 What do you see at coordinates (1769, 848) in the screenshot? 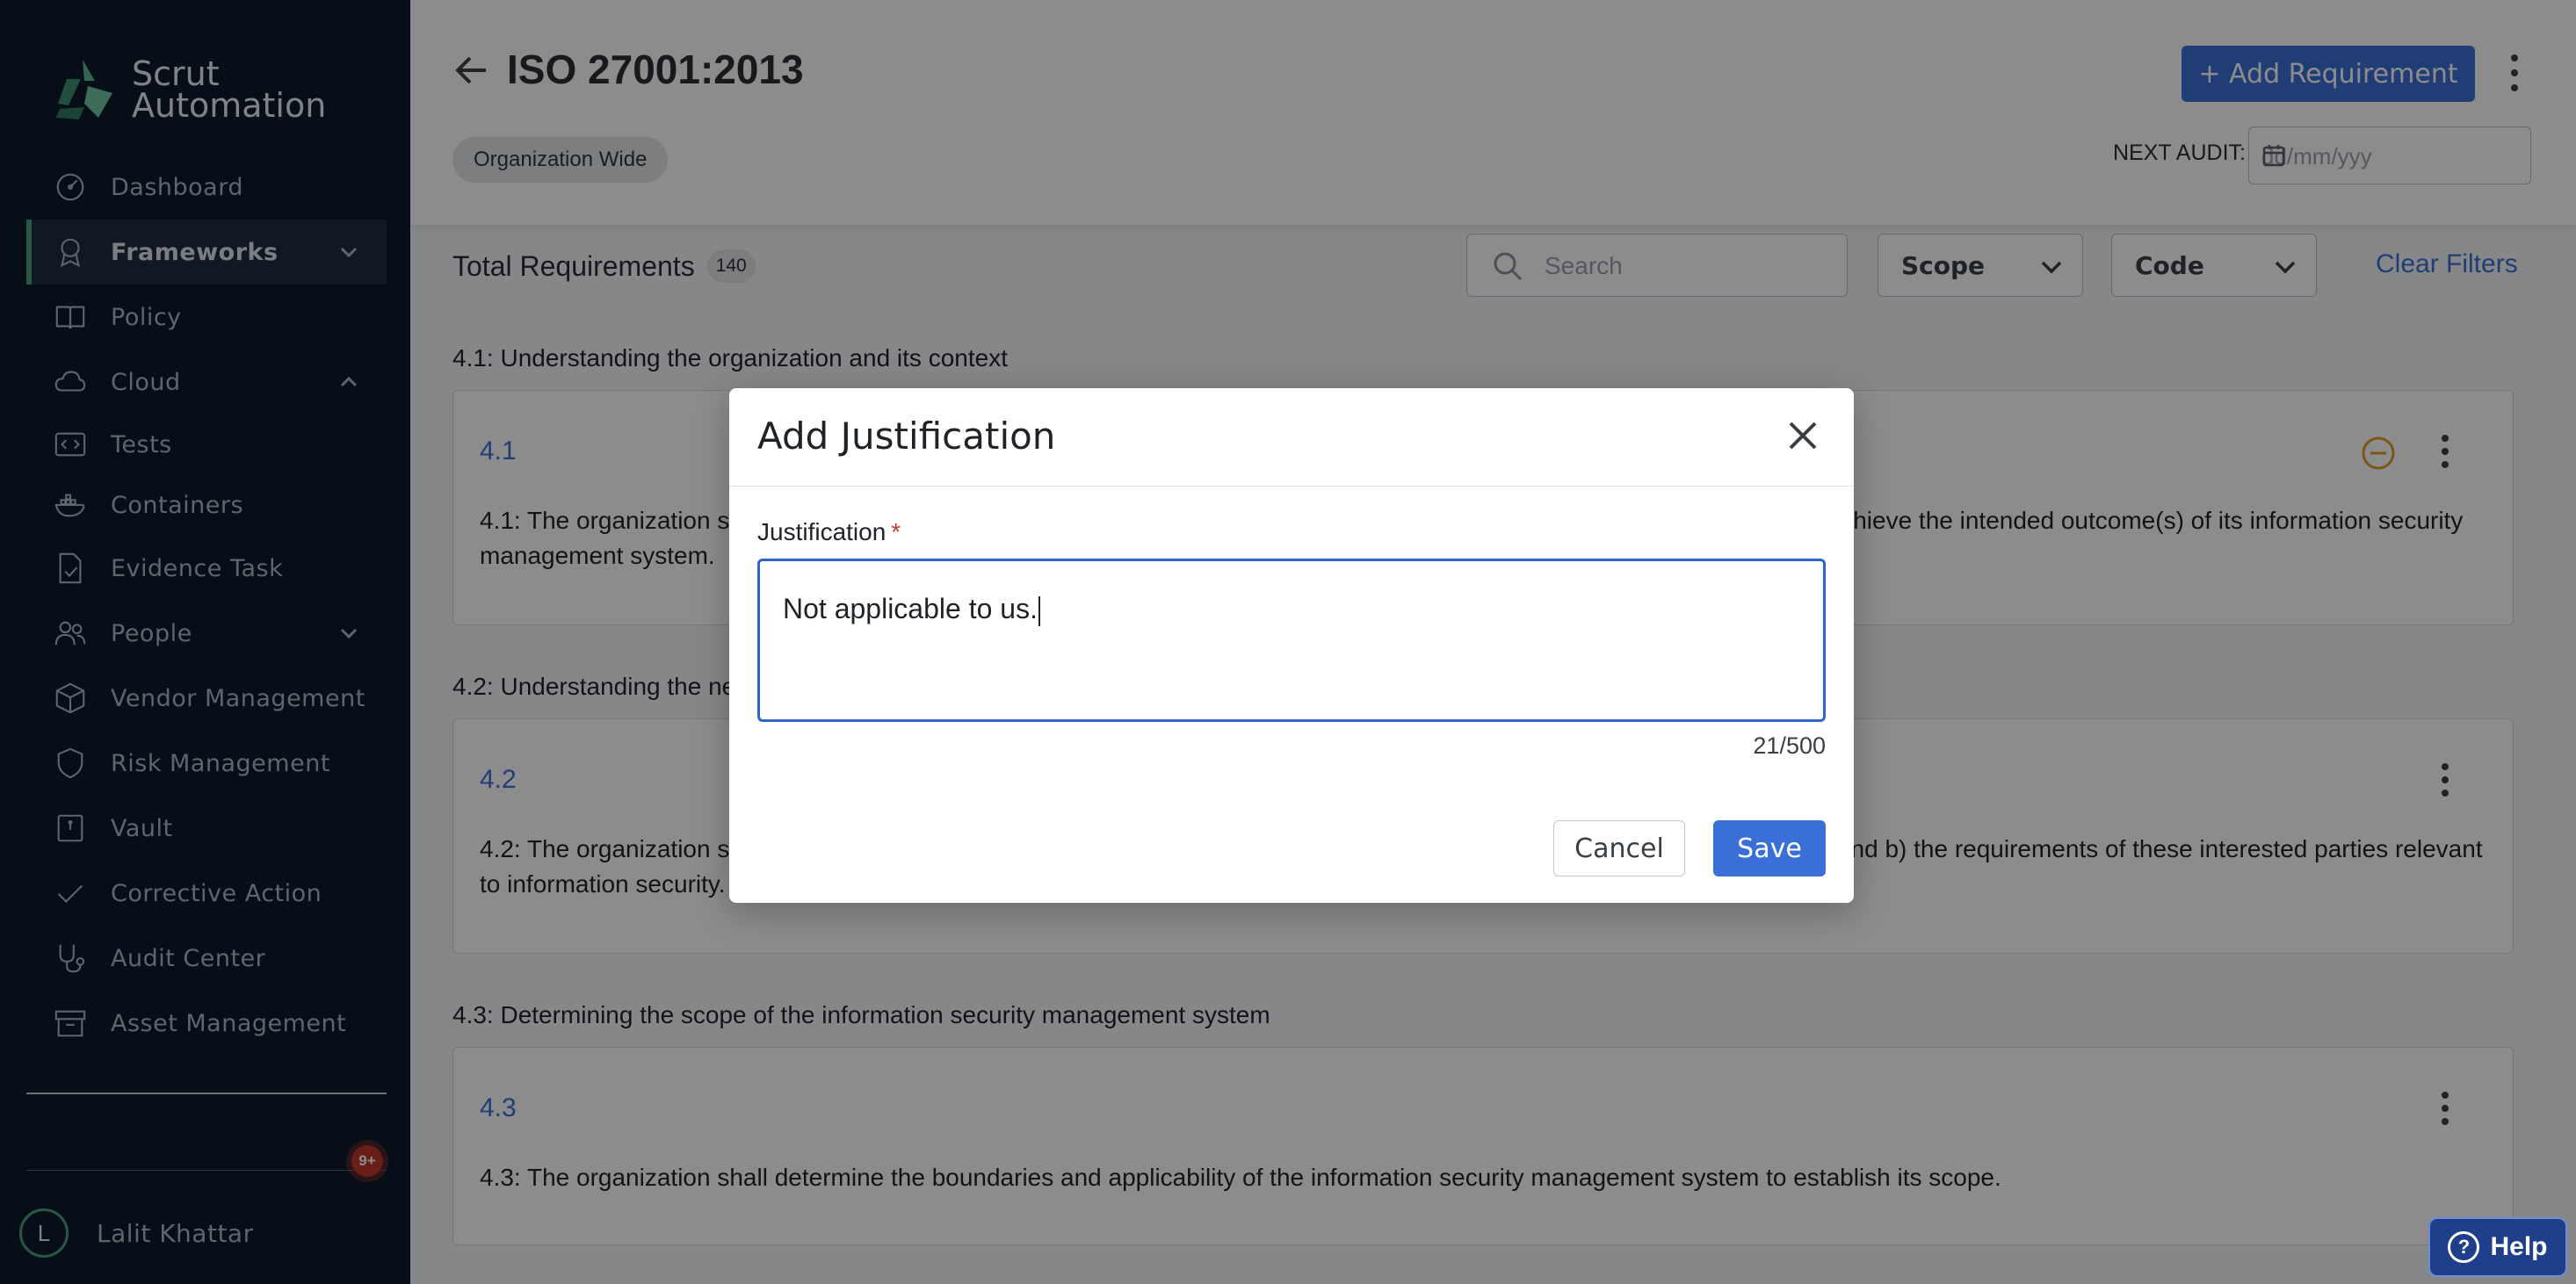
I see `save-button: Save` at bounding box center [1769, 848].